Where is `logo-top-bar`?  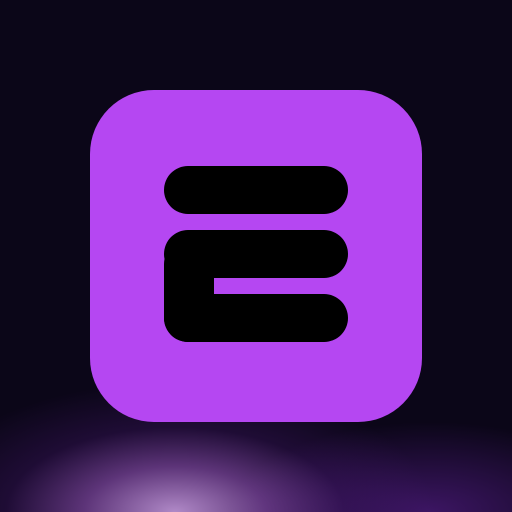 logo-top-bar is located at coordinates (256, 190).